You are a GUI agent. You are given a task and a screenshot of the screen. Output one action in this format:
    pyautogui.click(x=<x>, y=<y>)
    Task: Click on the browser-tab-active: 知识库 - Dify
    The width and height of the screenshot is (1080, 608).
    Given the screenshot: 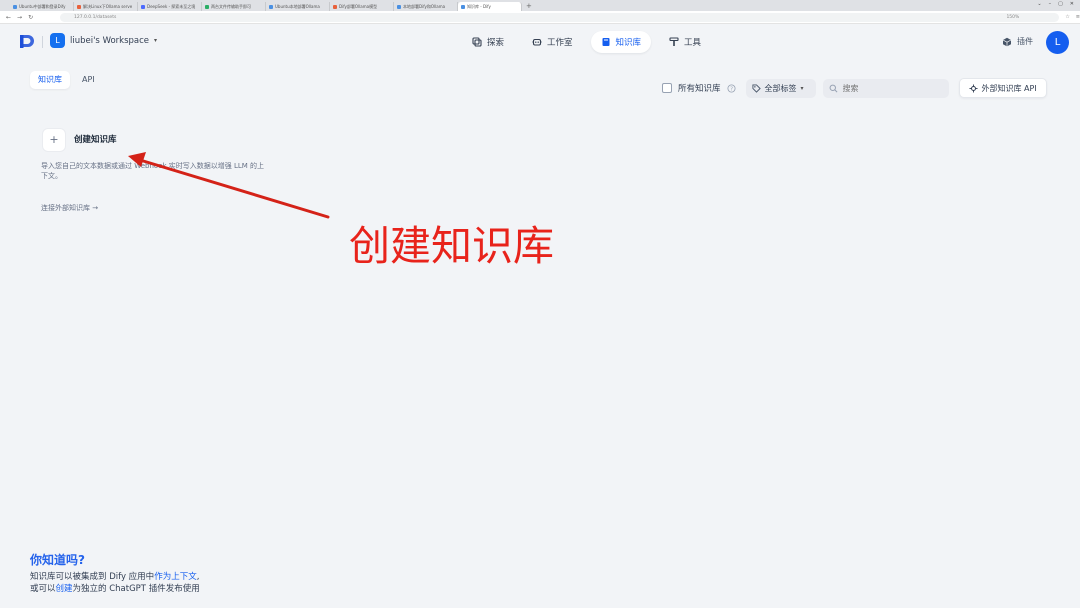 What is the action you would take?
    pyautogui.click(x=490, y=6)
    